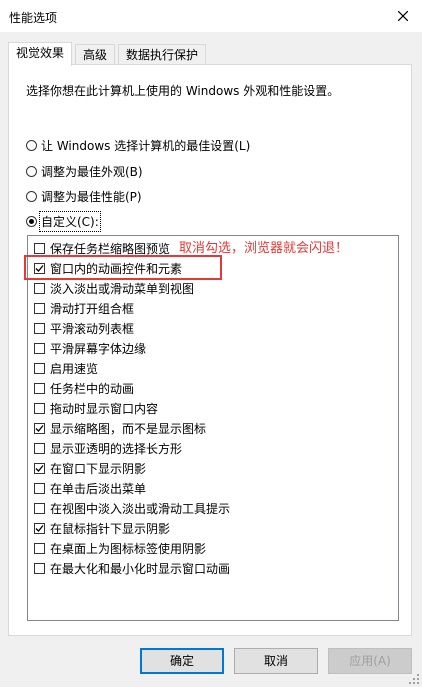 The image size is (422, 687). I want to click on effect-label: 显示缩略图，而不是显示图标, so click(128, 428).